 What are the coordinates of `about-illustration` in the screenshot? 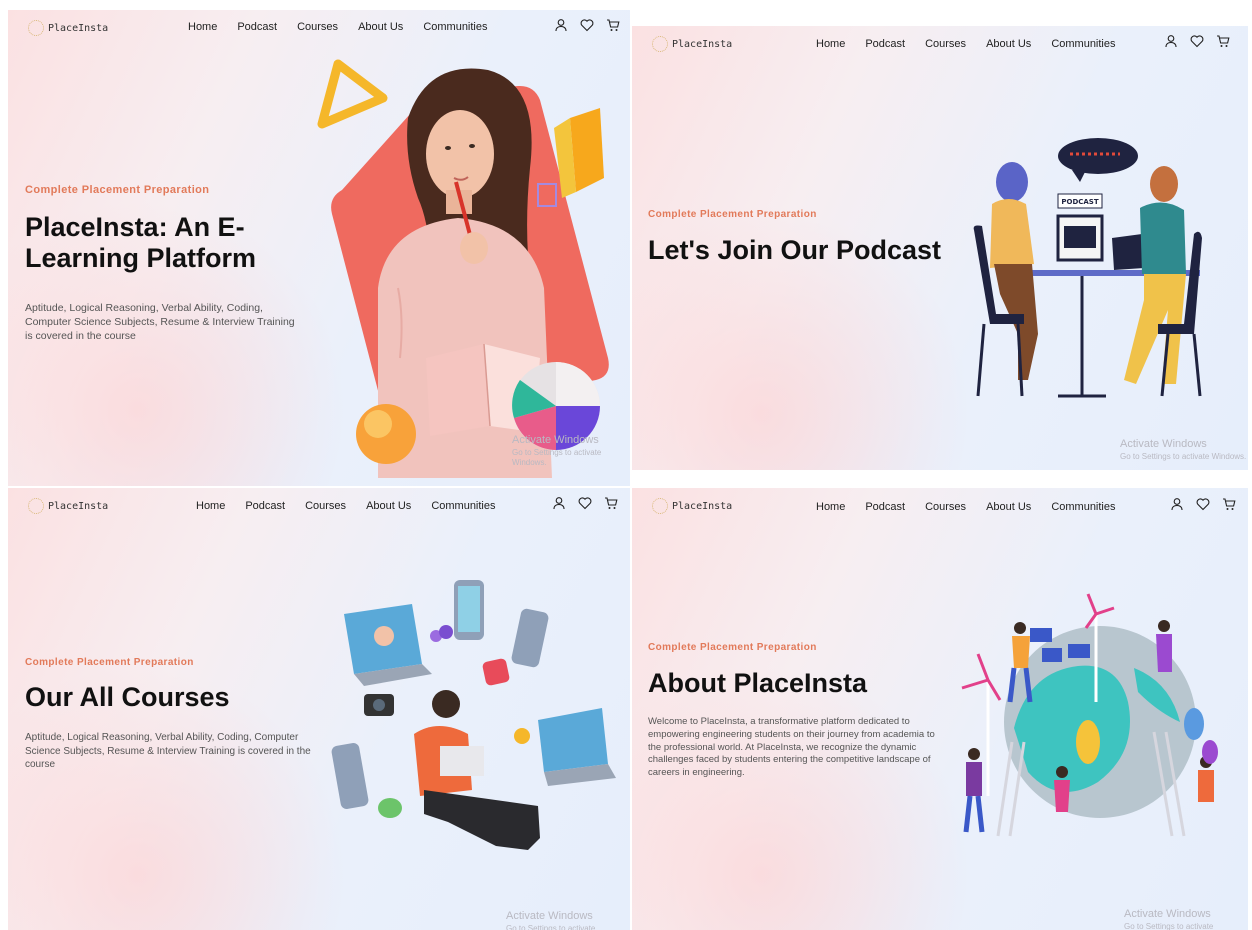 It's located at (1089, 715).